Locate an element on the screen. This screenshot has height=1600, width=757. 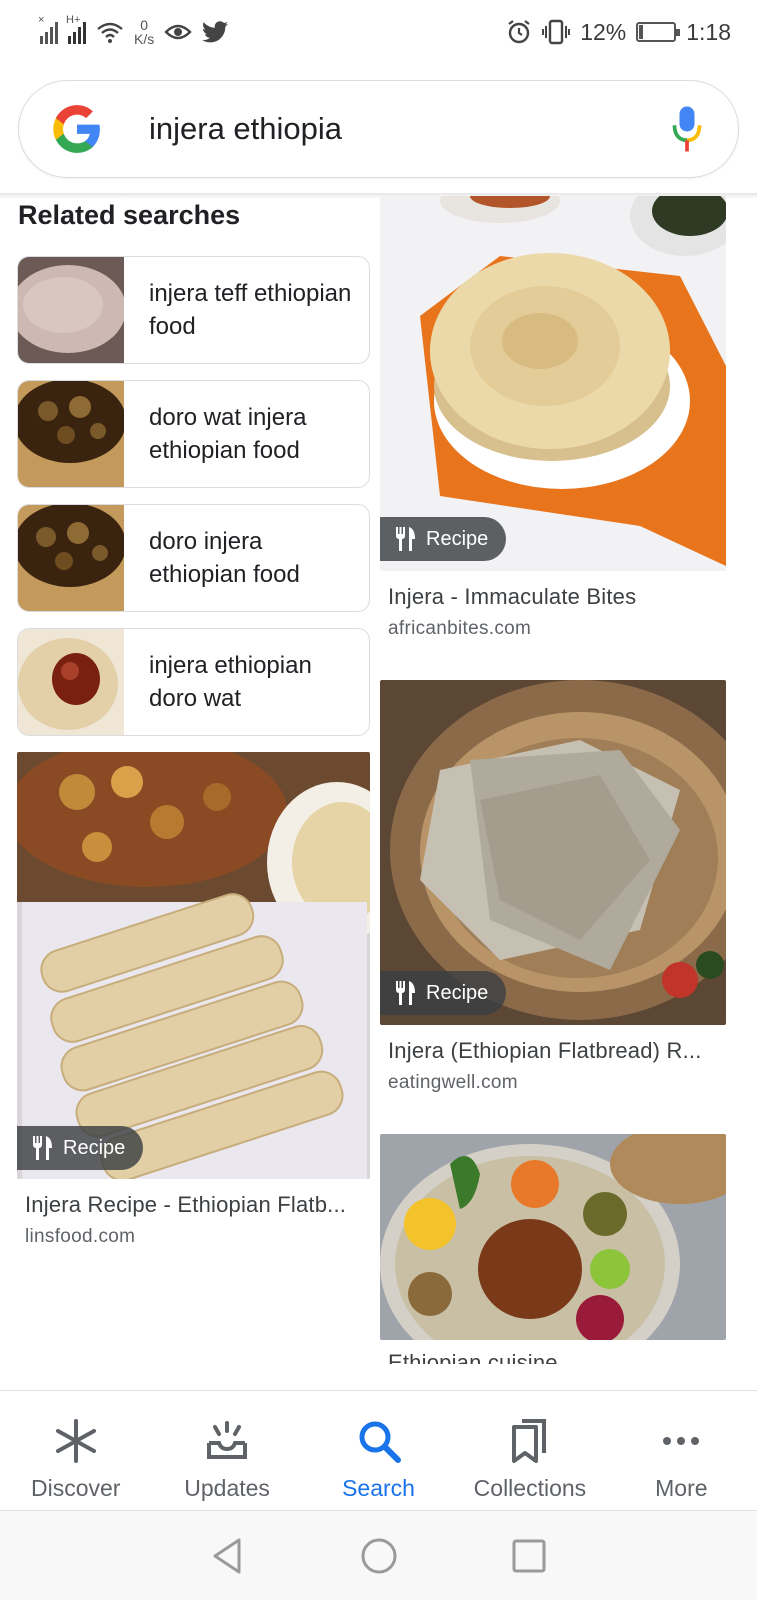
related-search-label: injera teff ethiopian food is located at coordinates (250, 310).